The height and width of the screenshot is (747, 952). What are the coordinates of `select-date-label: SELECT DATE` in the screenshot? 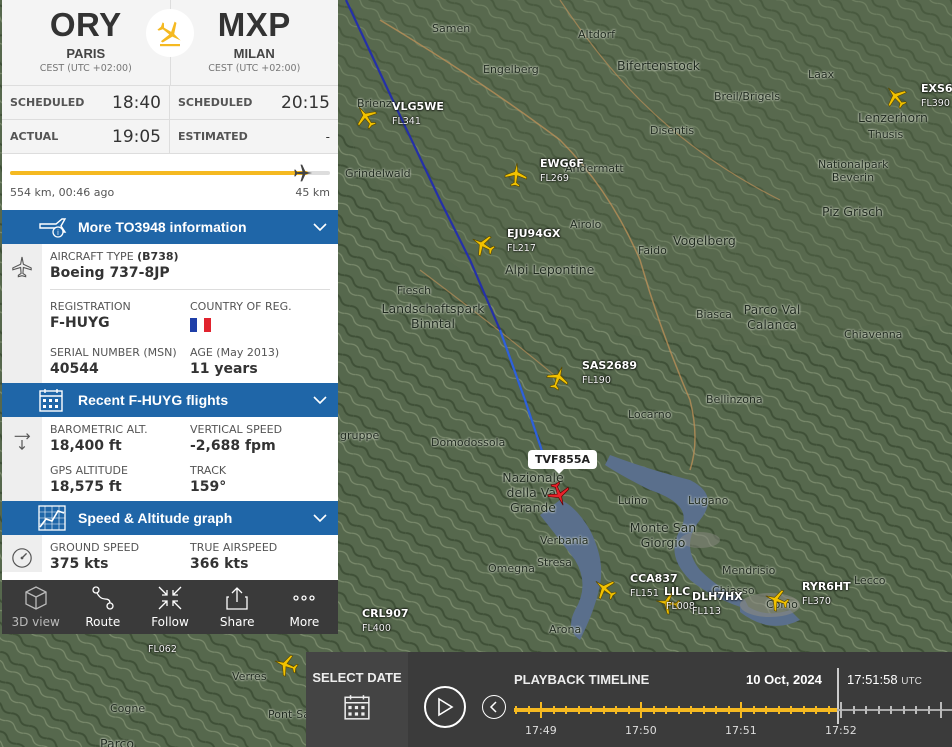 It's located at (357, 677).